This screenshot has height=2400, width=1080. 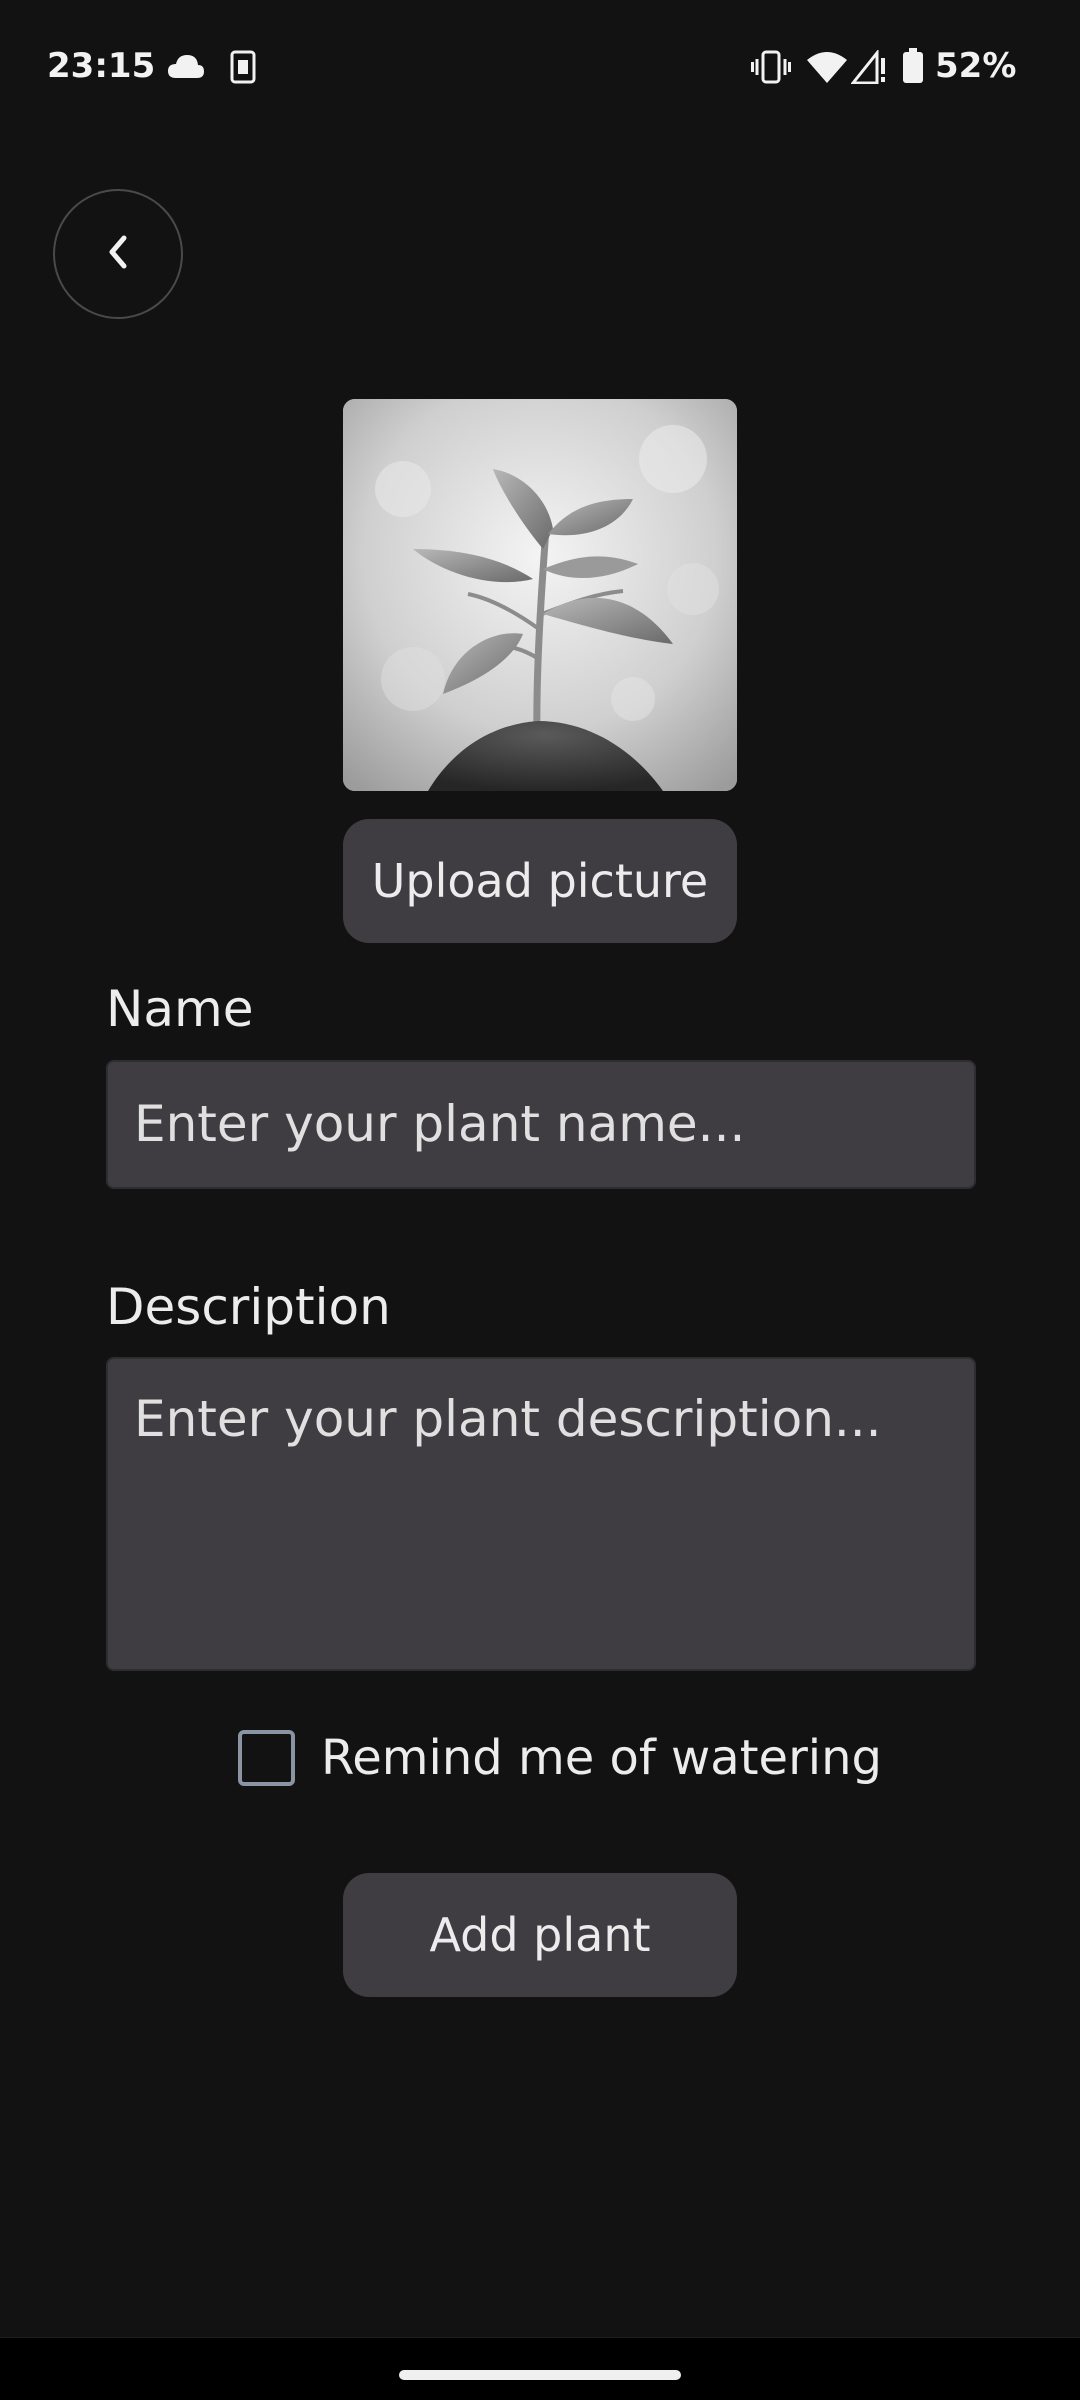 I want to click on name-label: Name, so click(x=180, y=1009).